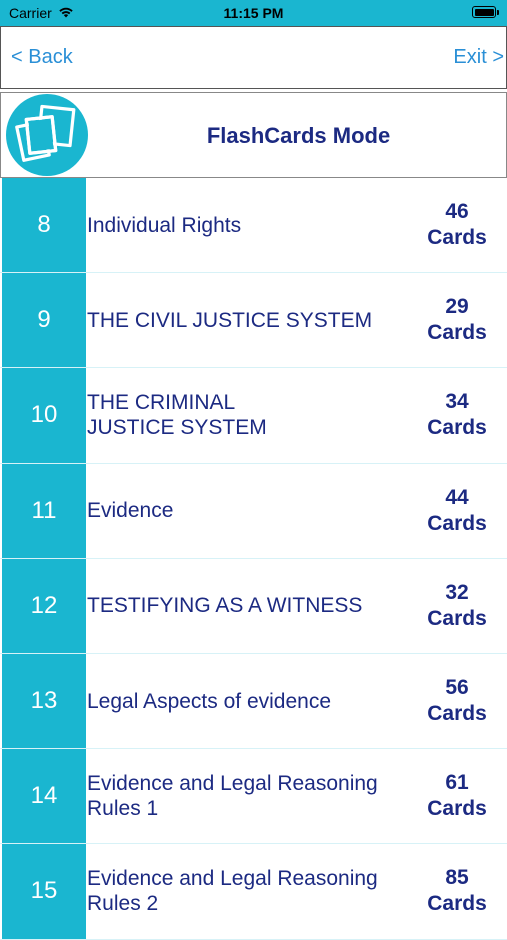 Image resolution: width=507 pixels, height=940 pixels. Describe the element at coordinates (457, 497) in the screenshot. I see `card-count-value: 44` at that location.